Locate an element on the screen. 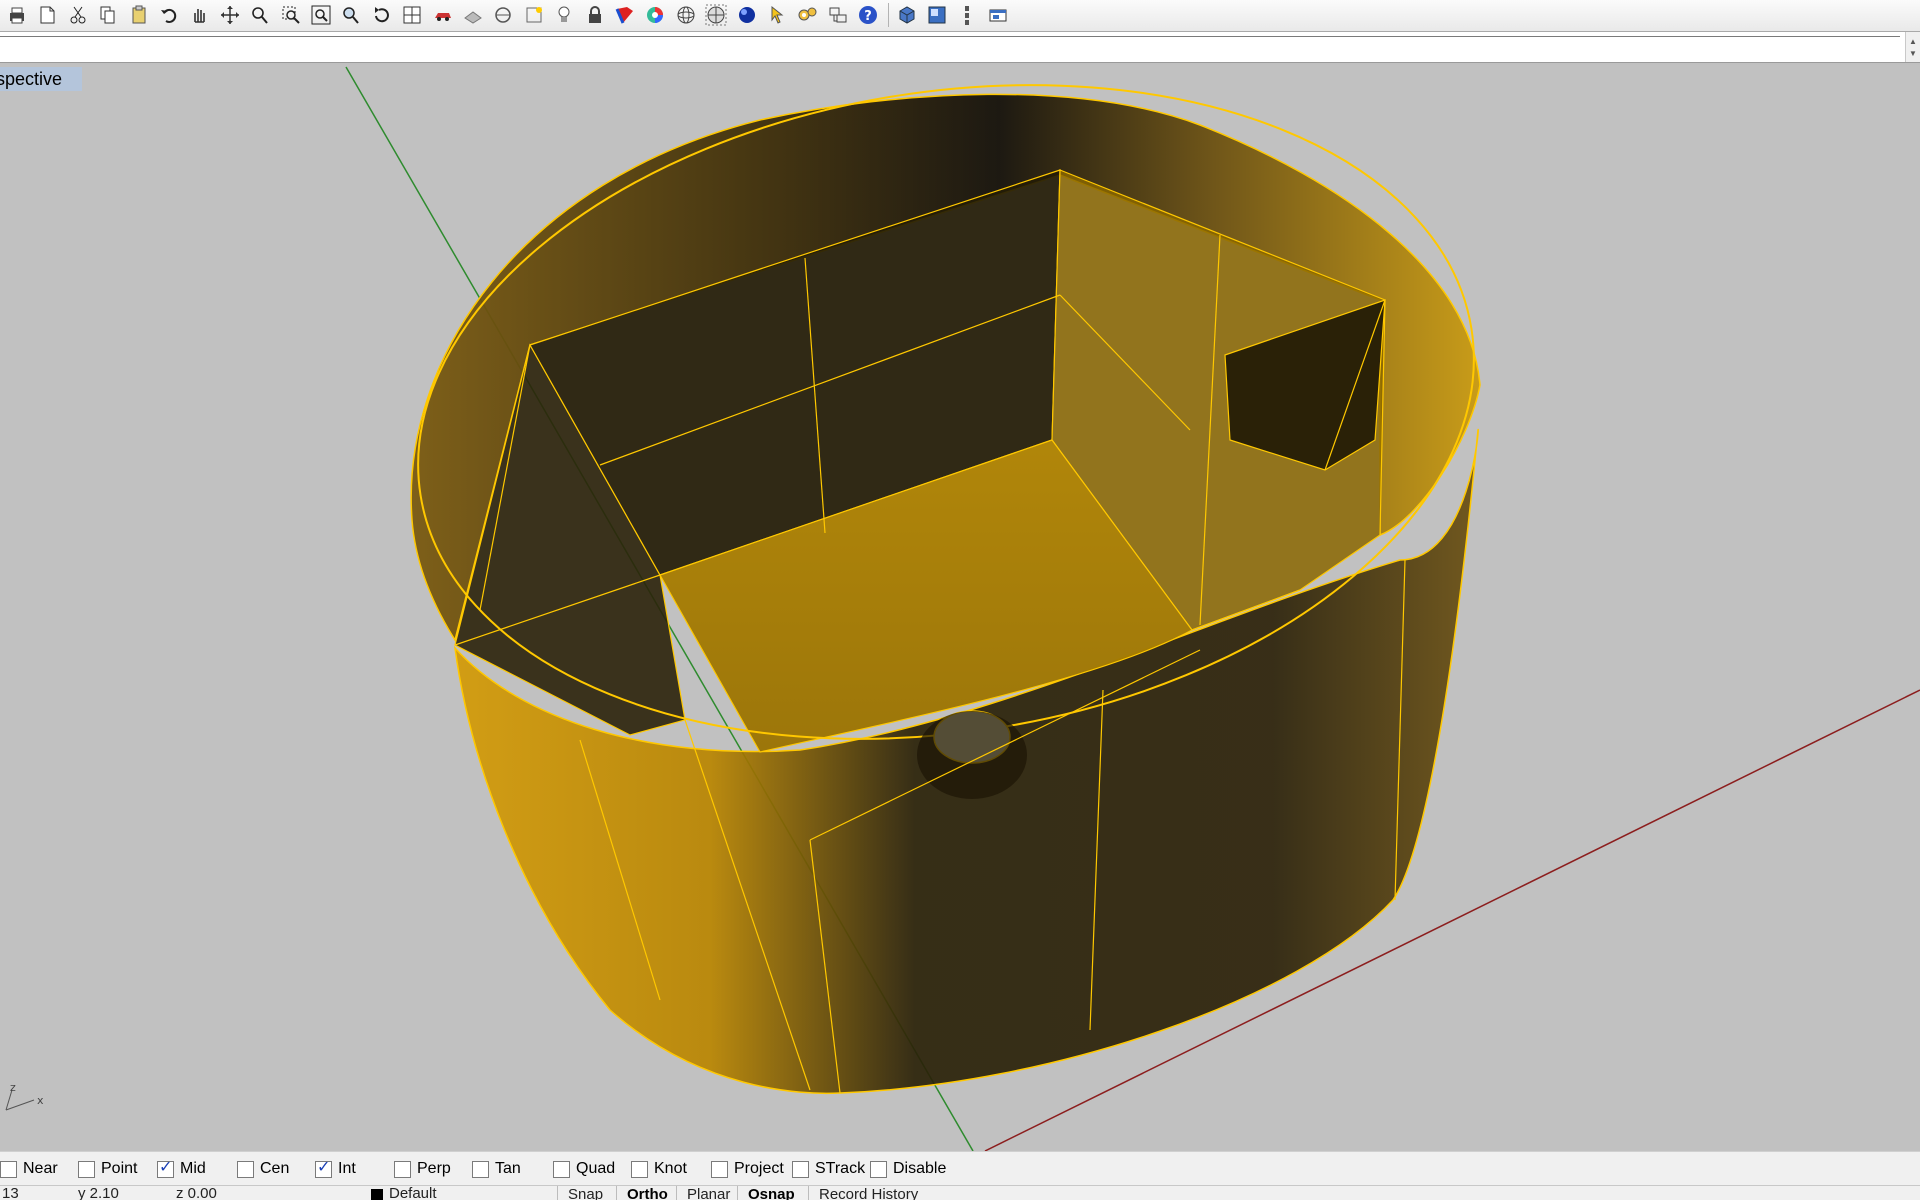  pointer-arrow-button is located at coordinates (777, 15).